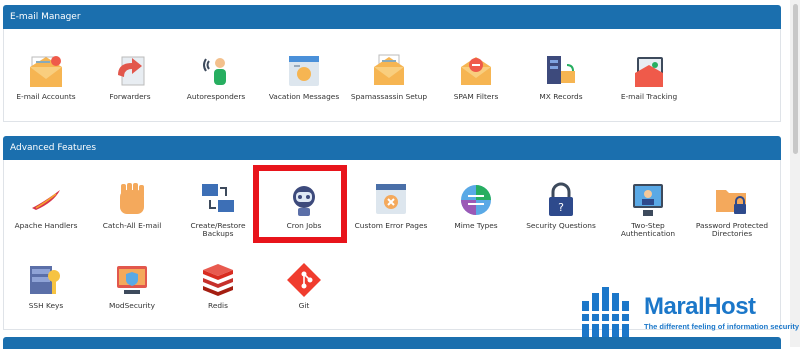  I want to click on spam-filters-item: SPAM Filters, so click(476, 76).